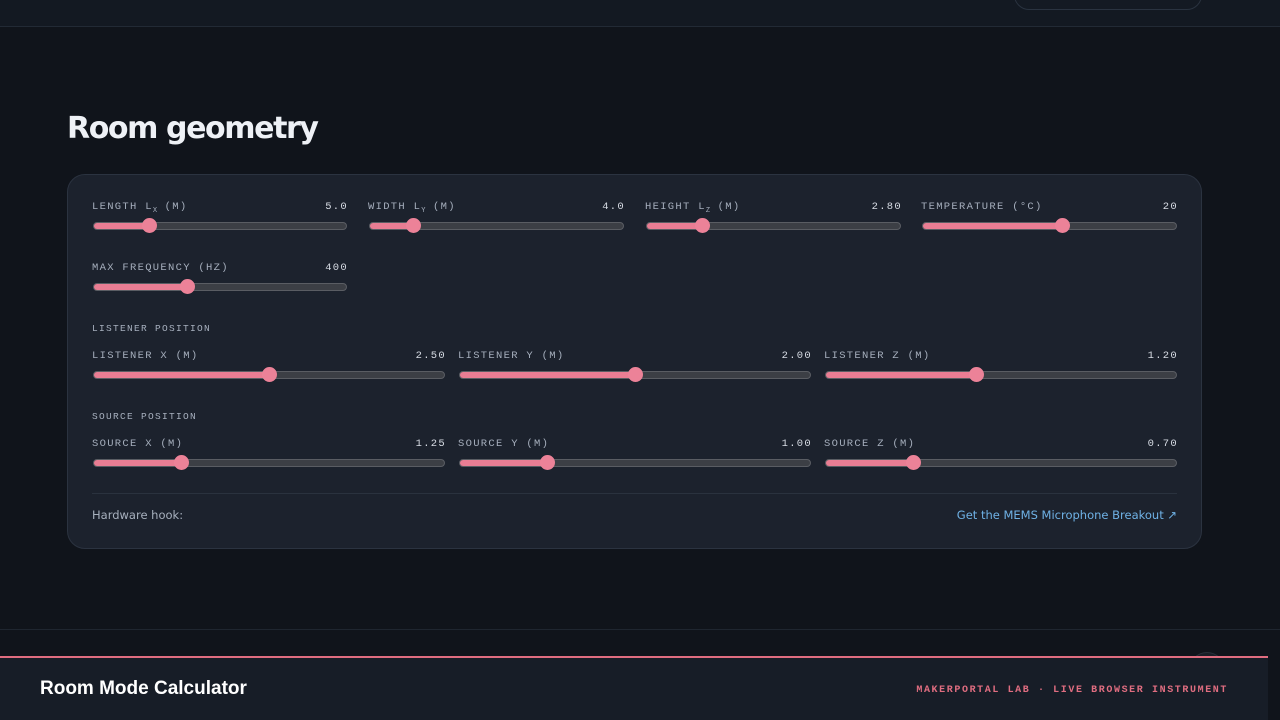 The height and width of the screenshot is (720, 1280). I want to click on mems-microphone-link: Get the MEMS Microphone Breakout ↗, so click(1067, 515).